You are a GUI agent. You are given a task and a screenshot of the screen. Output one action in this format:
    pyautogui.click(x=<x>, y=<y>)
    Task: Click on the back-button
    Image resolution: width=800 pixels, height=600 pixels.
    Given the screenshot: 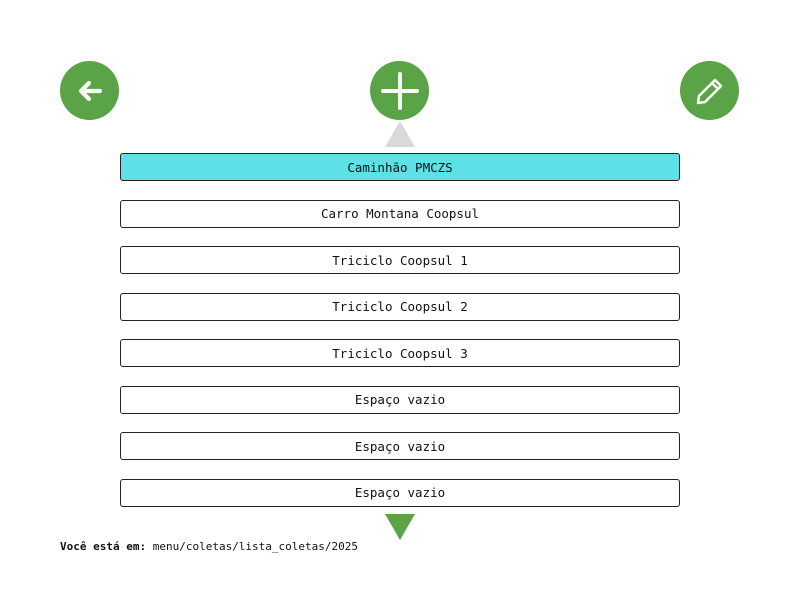 What is the action you would take?
    pyautogui.click(x=89, y=90)
    